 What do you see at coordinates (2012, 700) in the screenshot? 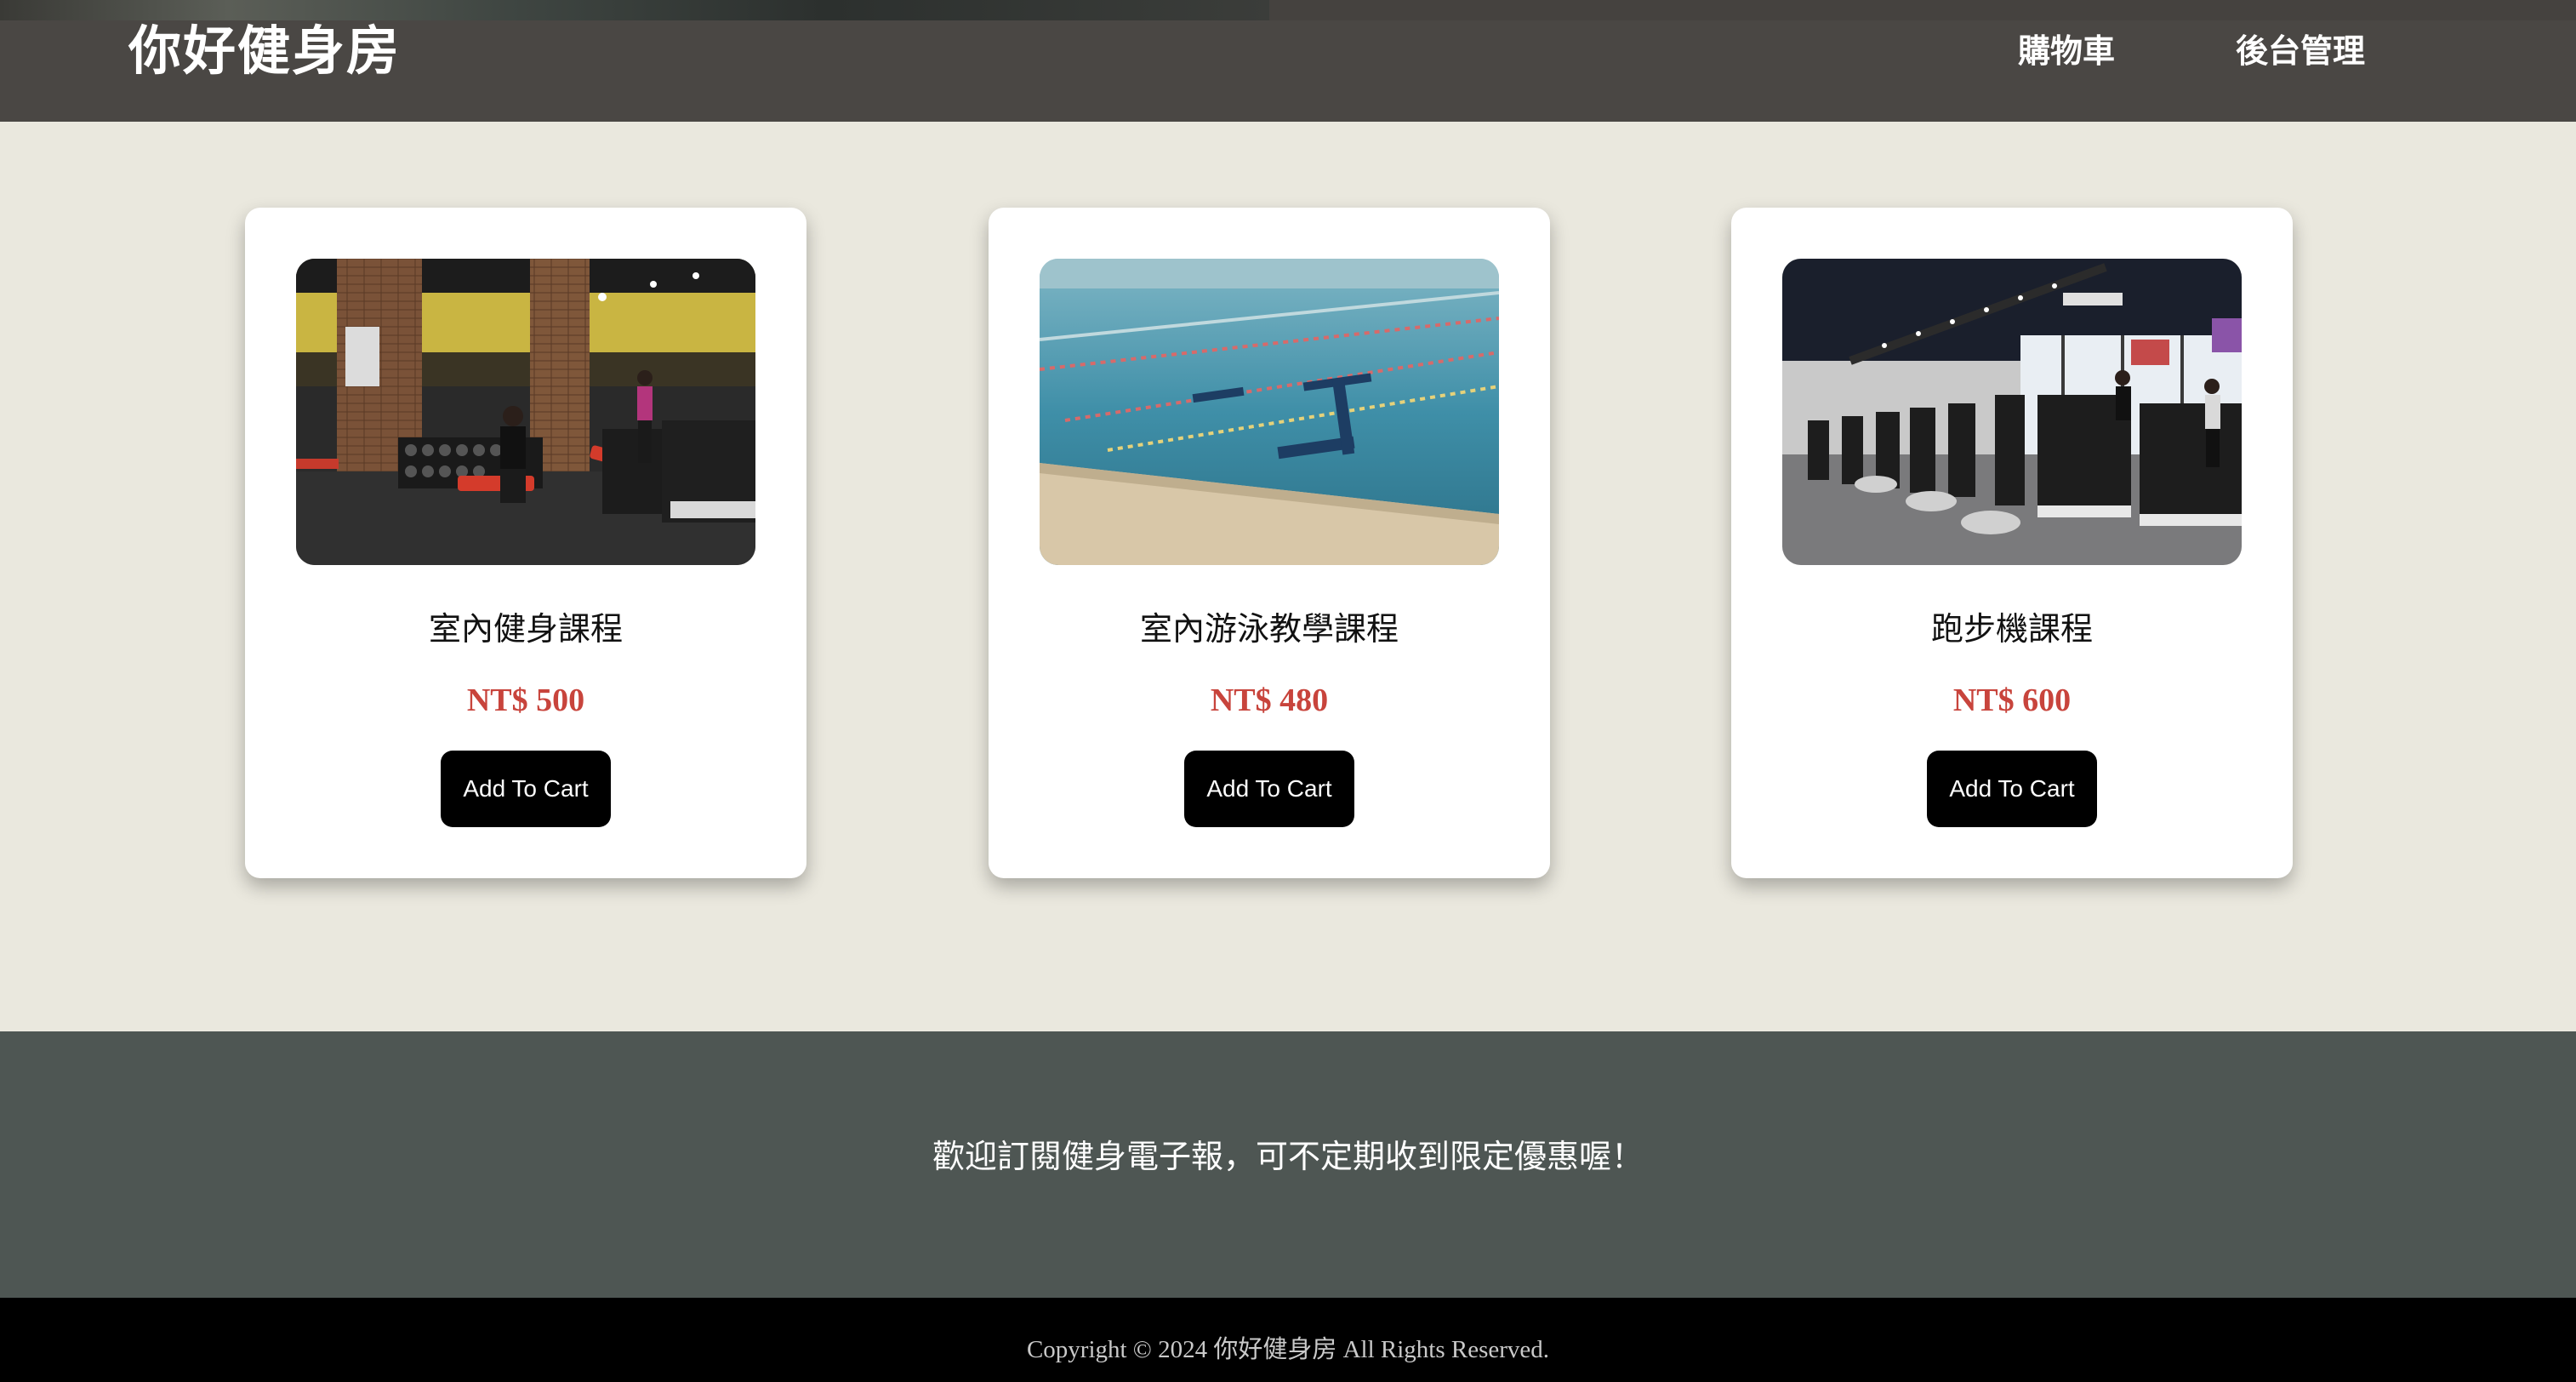
I see `product-price: NT$ 600` at bounding box center [2012, 700].